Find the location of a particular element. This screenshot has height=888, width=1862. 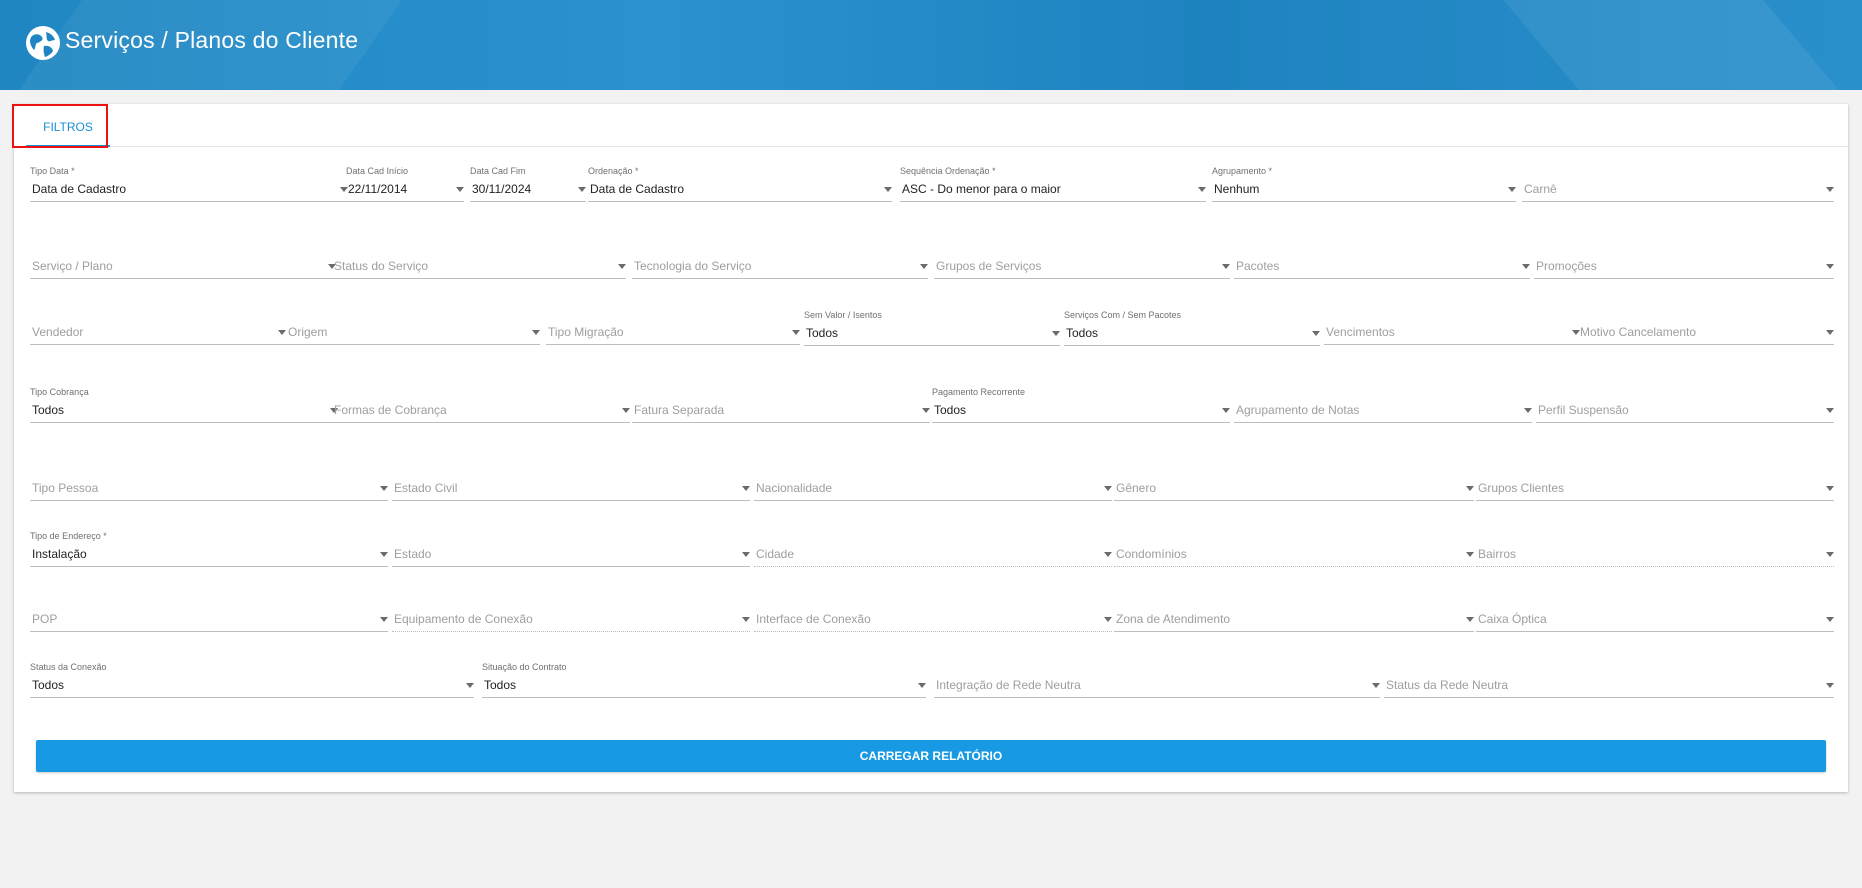

tipo-pessoa-select: Tipo Pessoa is located at coordinates (209, 483).